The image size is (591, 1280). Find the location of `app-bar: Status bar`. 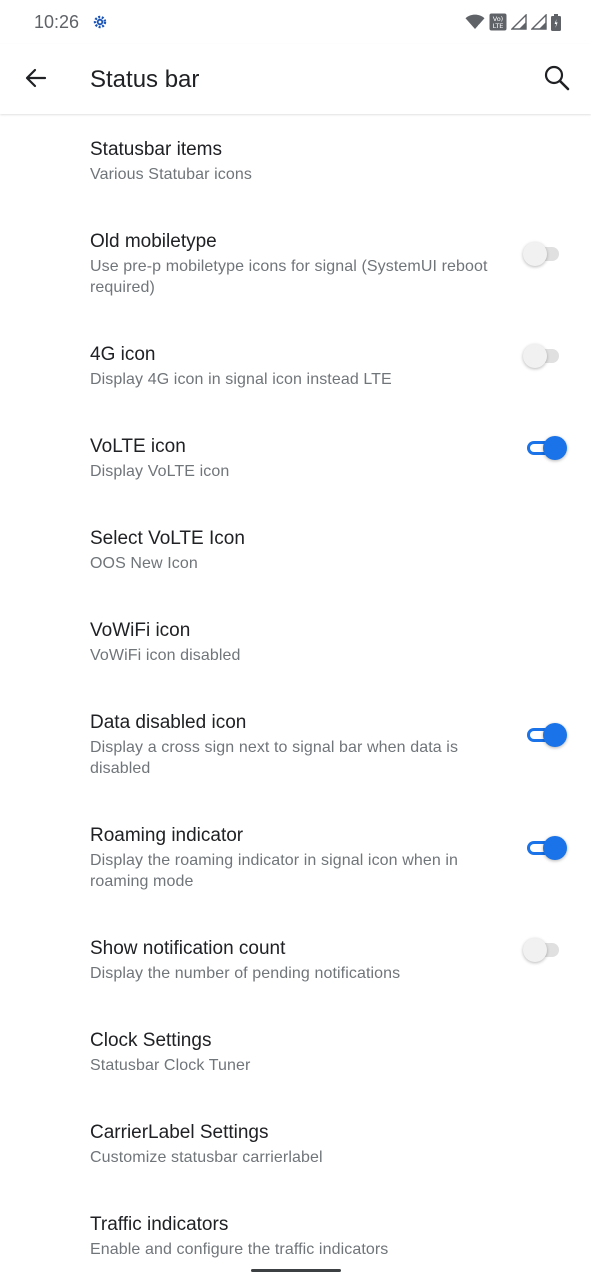

app-bar: Status bar is located at coordinates (295, 79).